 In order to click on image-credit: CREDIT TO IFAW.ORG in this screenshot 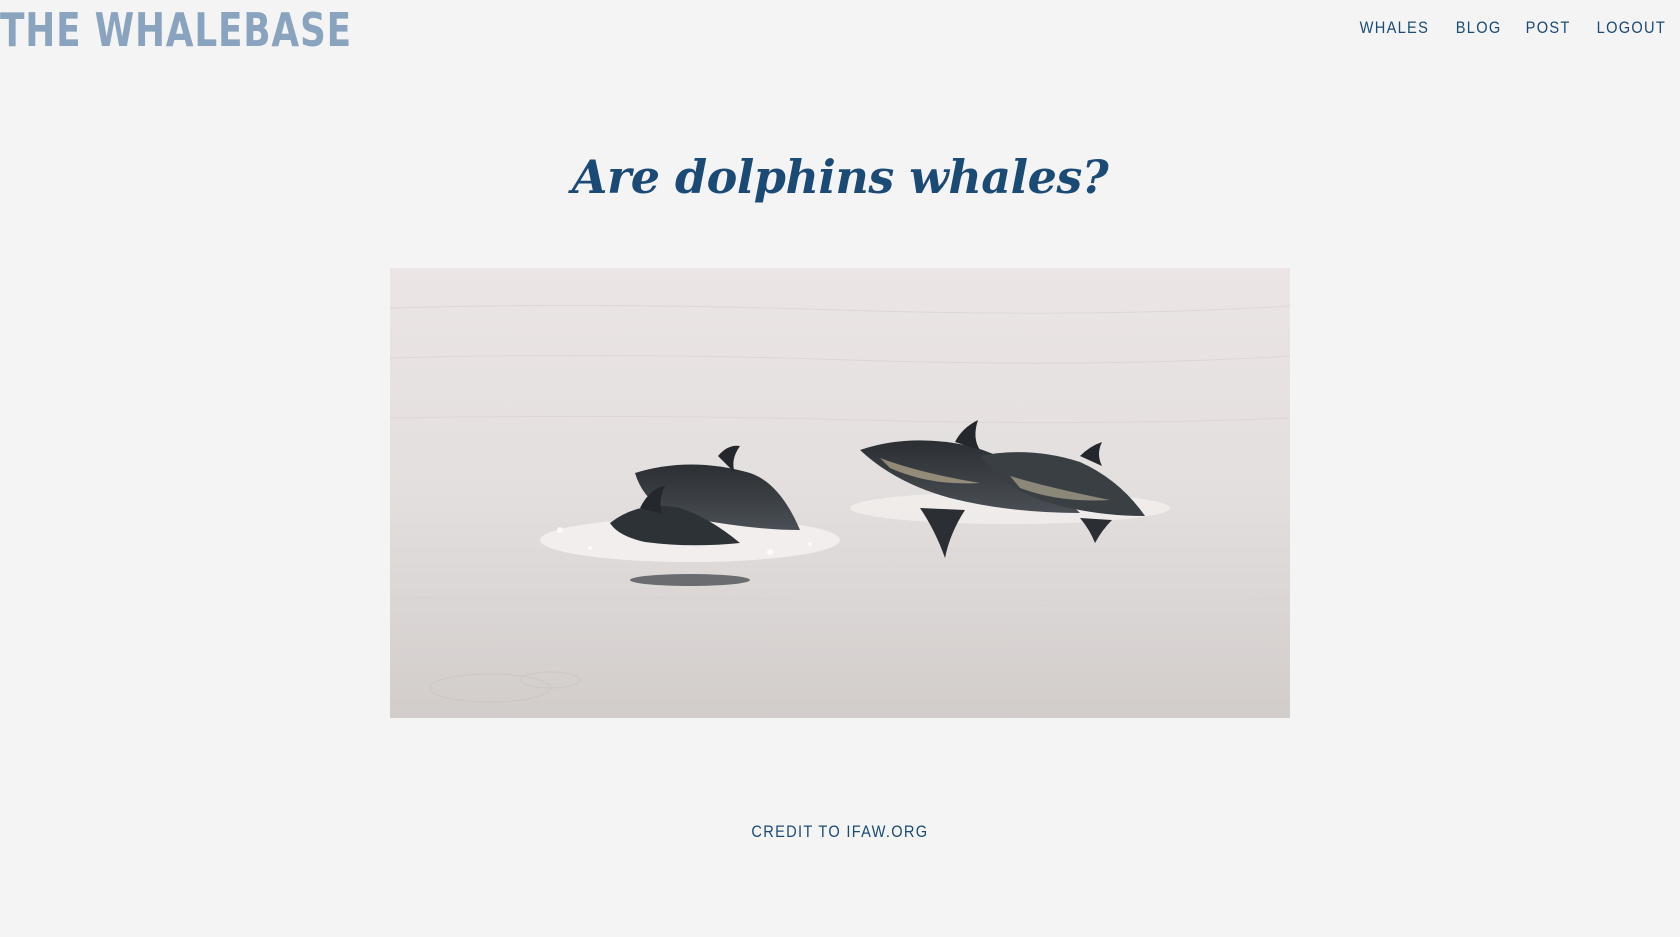, I will do `click(840, 832)`.